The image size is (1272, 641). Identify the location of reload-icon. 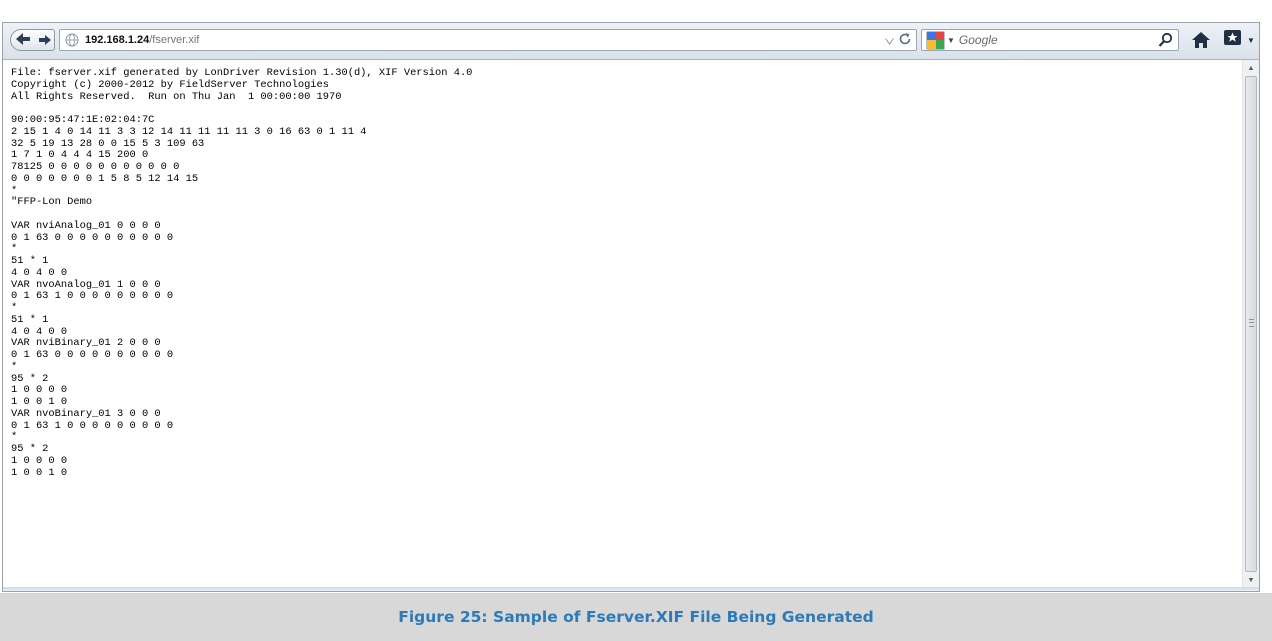
(905, 40).